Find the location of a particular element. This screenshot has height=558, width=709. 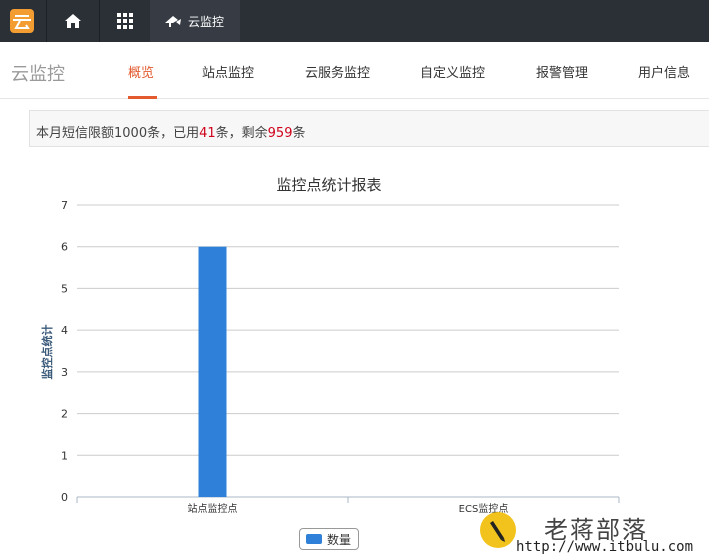

y-tick-label: 5 is located at coordinates (64, 288).